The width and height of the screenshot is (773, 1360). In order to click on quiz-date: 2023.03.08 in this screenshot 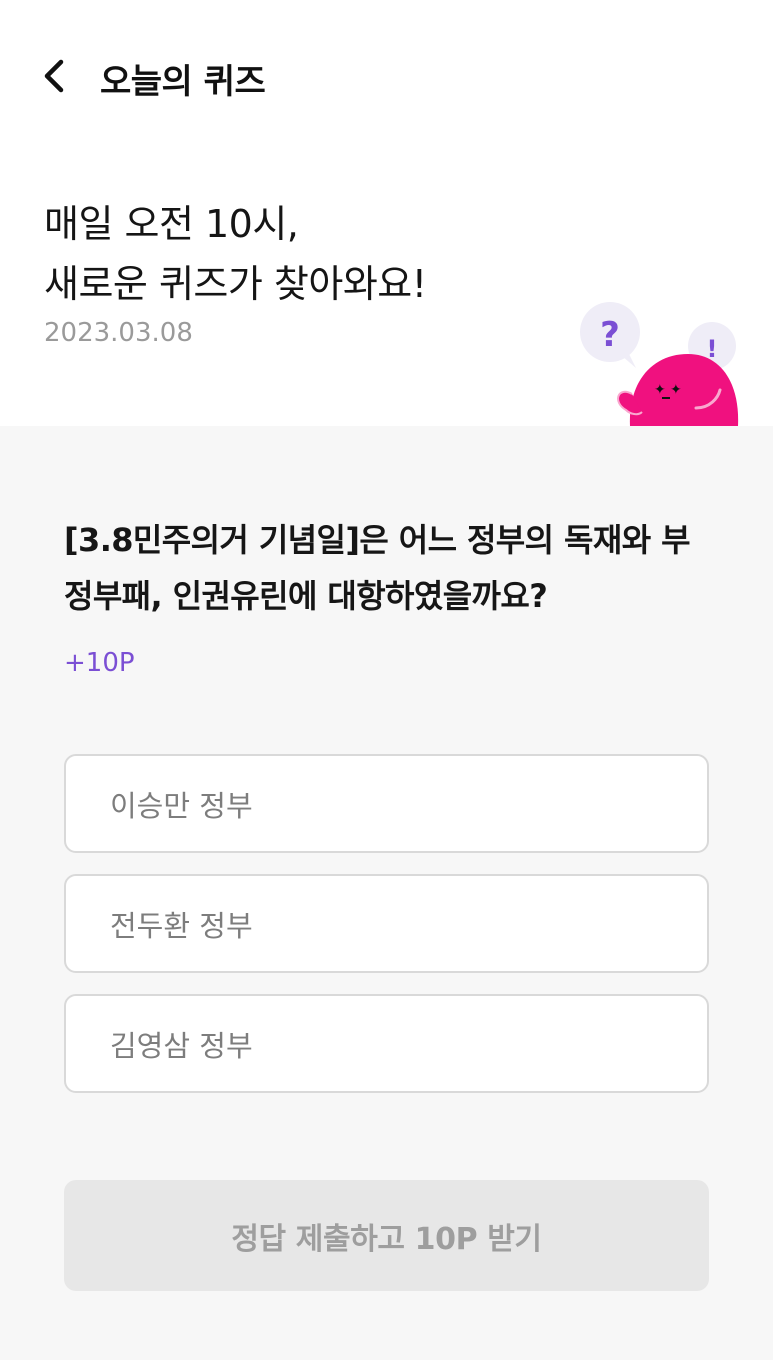, I will do `click(118, 333)`.